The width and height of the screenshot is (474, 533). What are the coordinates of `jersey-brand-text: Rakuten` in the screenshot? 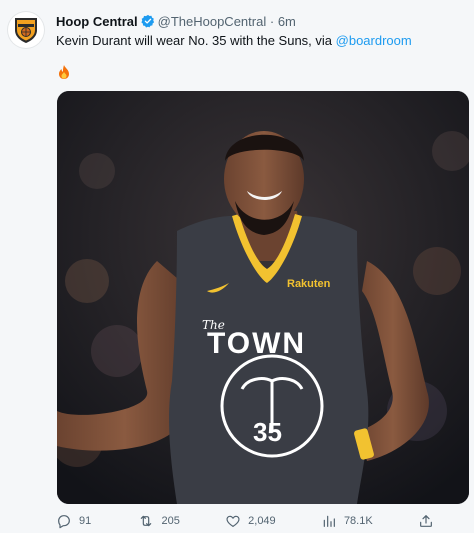 It's located at (309, 284).